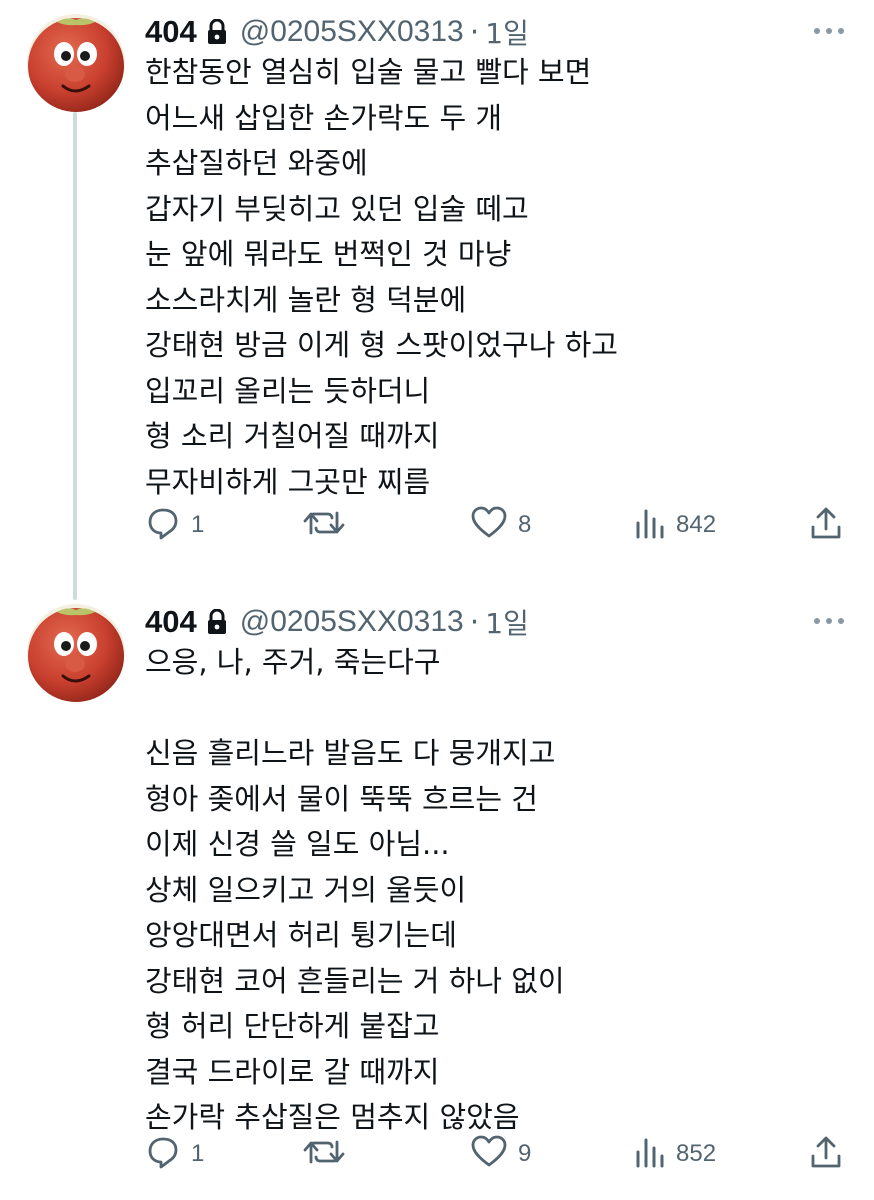  I want to click on tweet-text-line: 신음 흘리느라 발음도 다 뭉개지고, so click(350, 753).